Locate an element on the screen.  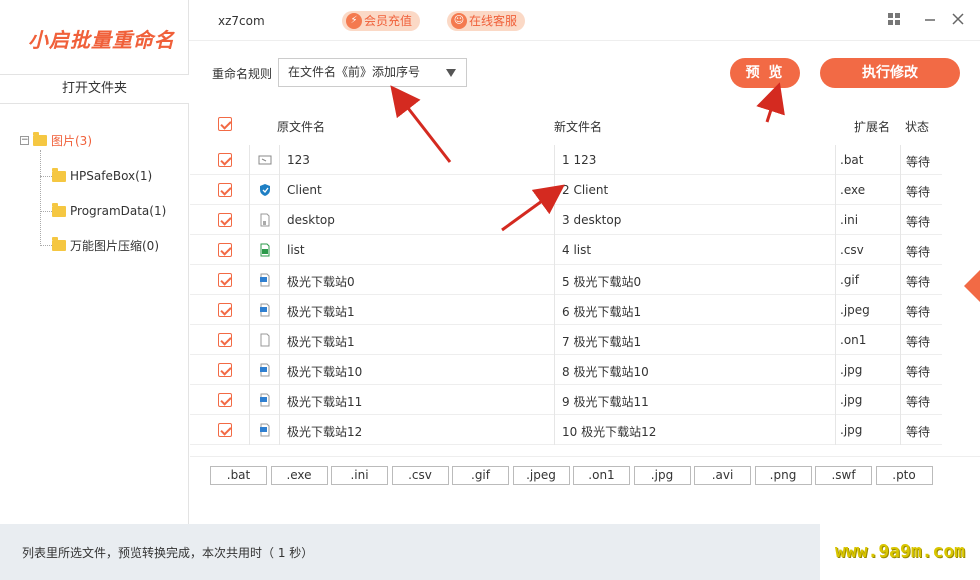
open-folder-button: 打开文件夹 is located at coordinates (94, 89).